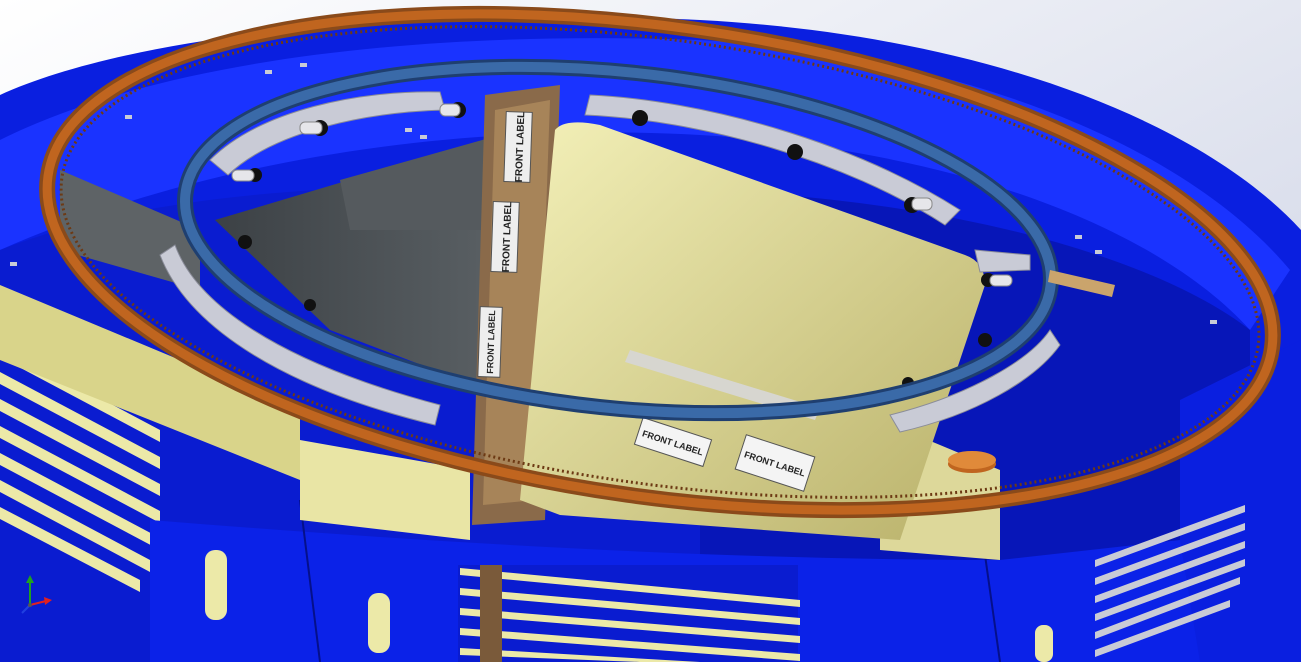 The height and width of the screenshot is (662, 1301). What do you see at coordinates (972, 462) in the screenshot?
I see `pinion-gear` at bounding box center [972, 462].